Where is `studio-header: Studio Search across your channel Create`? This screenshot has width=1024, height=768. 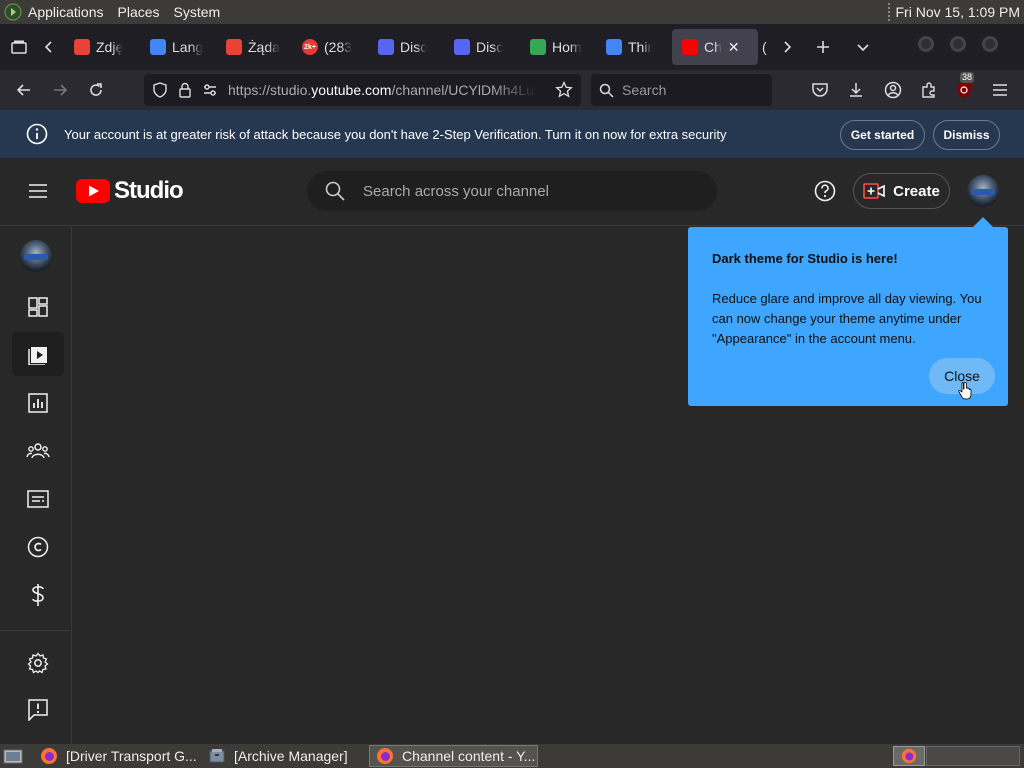 studio-header: Studio Search across your channel Create is located at coordinates (512, 192).